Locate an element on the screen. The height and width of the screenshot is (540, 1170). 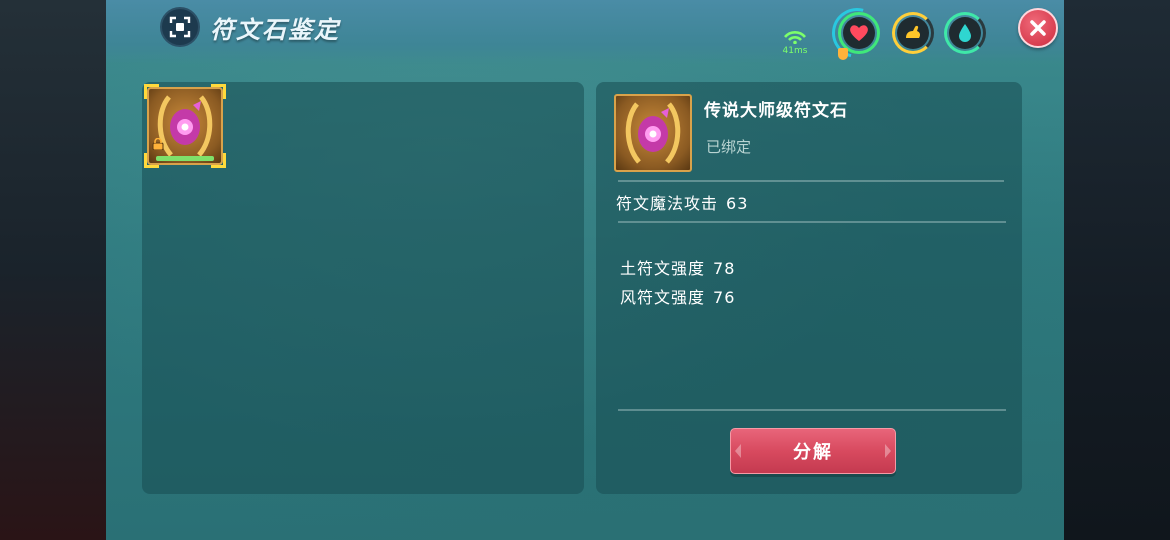
decompose-button: 分解 is located at coordinates (813, 451).